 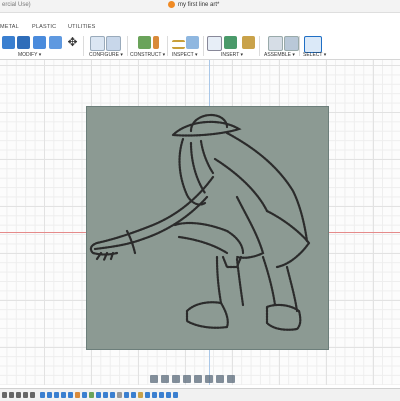 What do you see at coordinates (39, 42) in the screenshot?
I see `shell-icon` at bounding box center [39, 42].